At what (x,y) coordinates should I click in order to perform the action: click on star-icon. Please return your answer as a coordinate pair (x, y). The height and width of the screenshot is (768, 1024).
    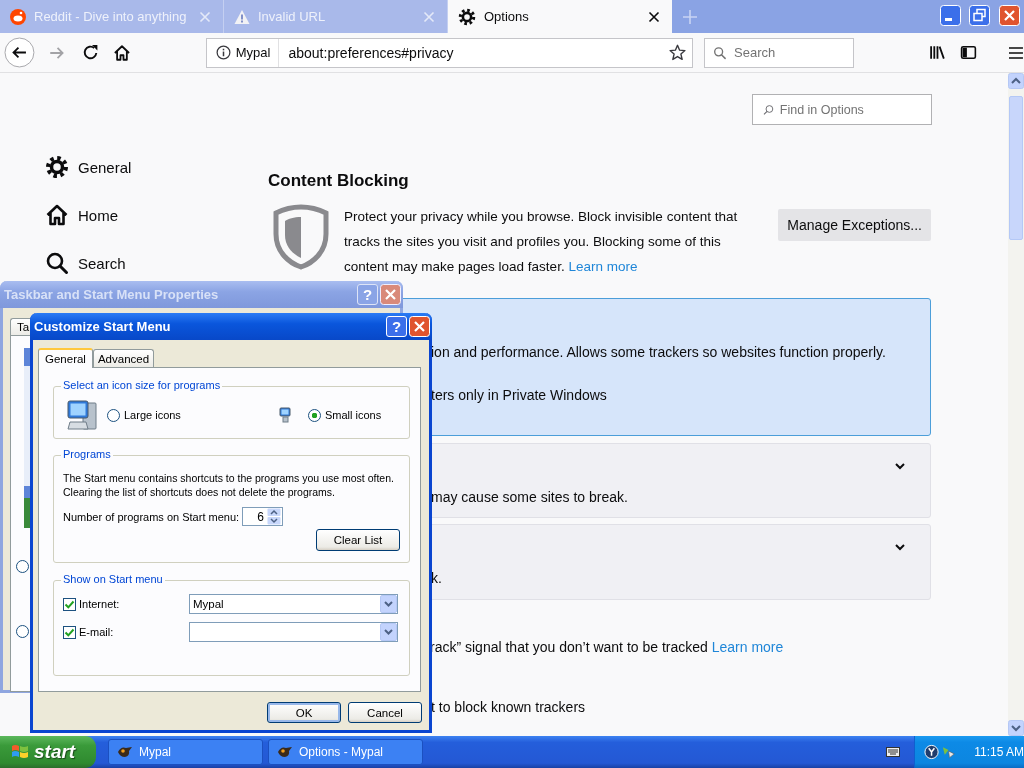
    Looking at the image, I should click on (677, 52).